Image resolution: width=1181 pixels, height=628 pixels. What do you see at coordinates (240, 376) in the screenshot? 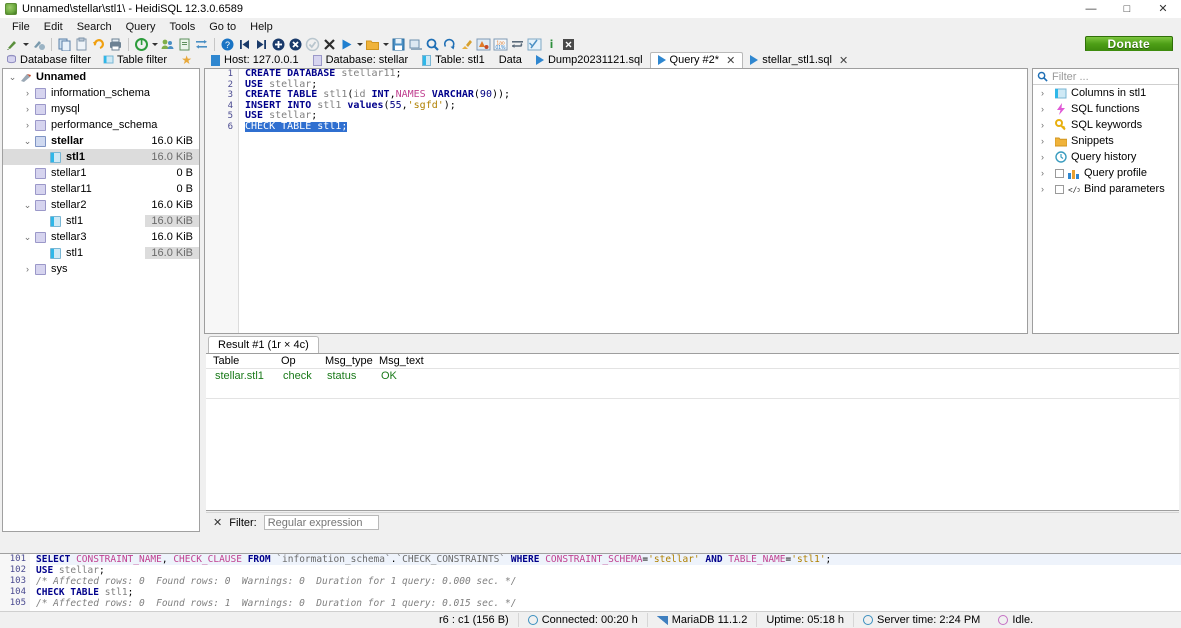
I see `cell-table: stellar.stl1` at bounding box center [240, 376].